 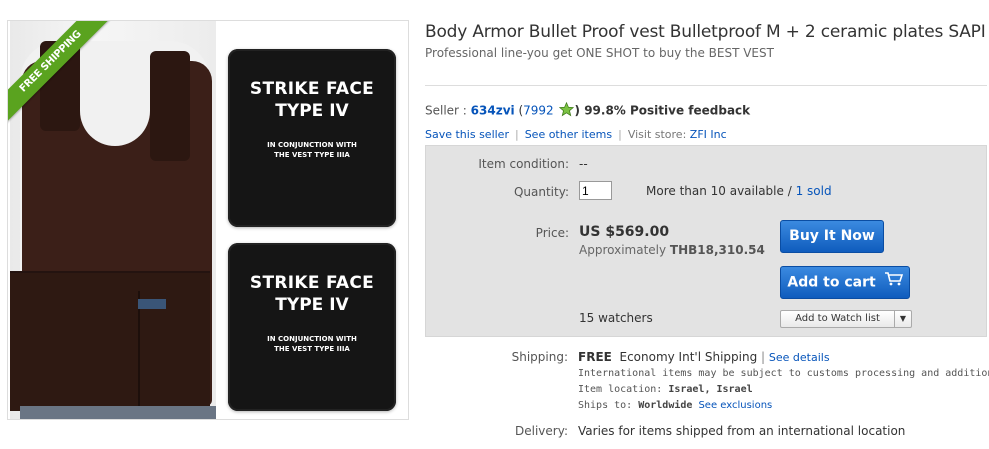 What do you see at coordinates (467, 134) in the screenshot?
I see `save-seller-link: Save this seller` at bounding box center [467, 134].